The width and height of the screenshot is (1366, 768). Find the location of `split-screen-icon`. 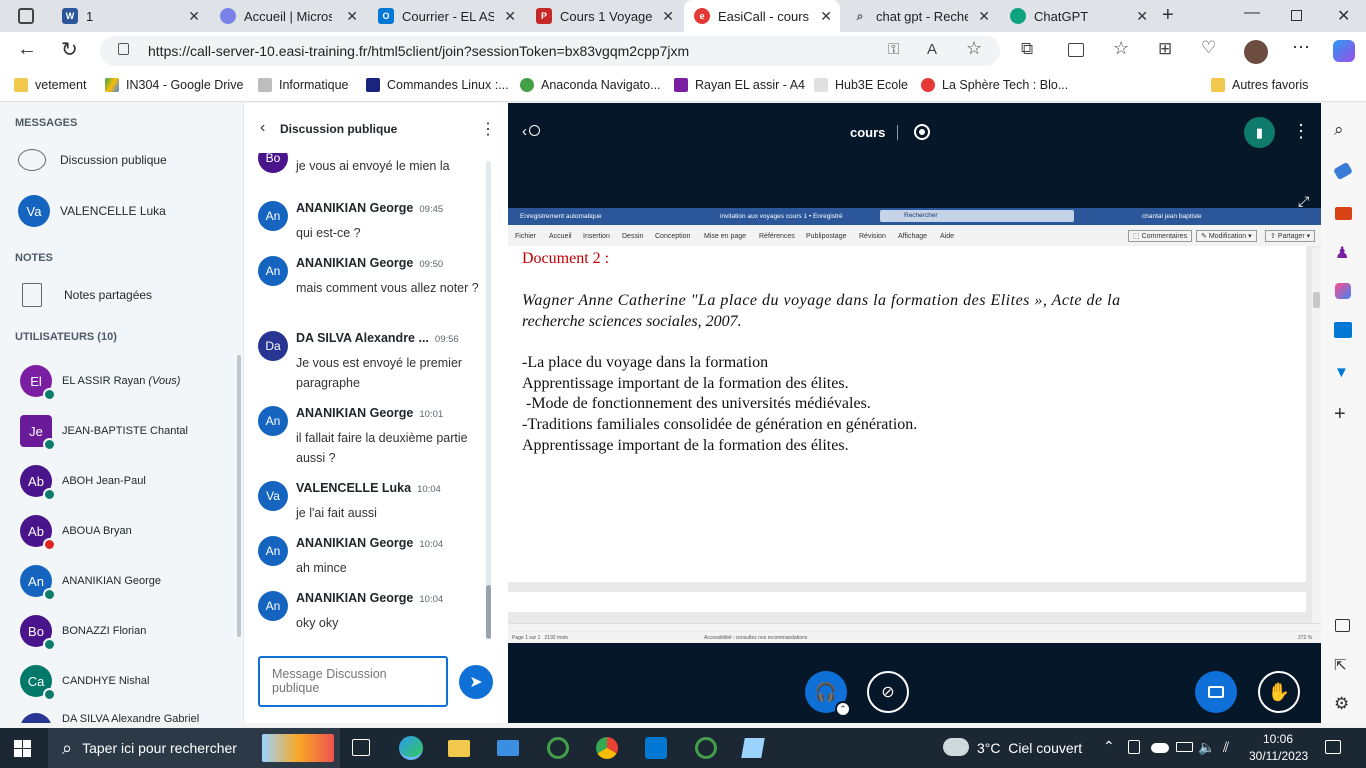

split-screen-icon is located at coordinates (1076, 50).